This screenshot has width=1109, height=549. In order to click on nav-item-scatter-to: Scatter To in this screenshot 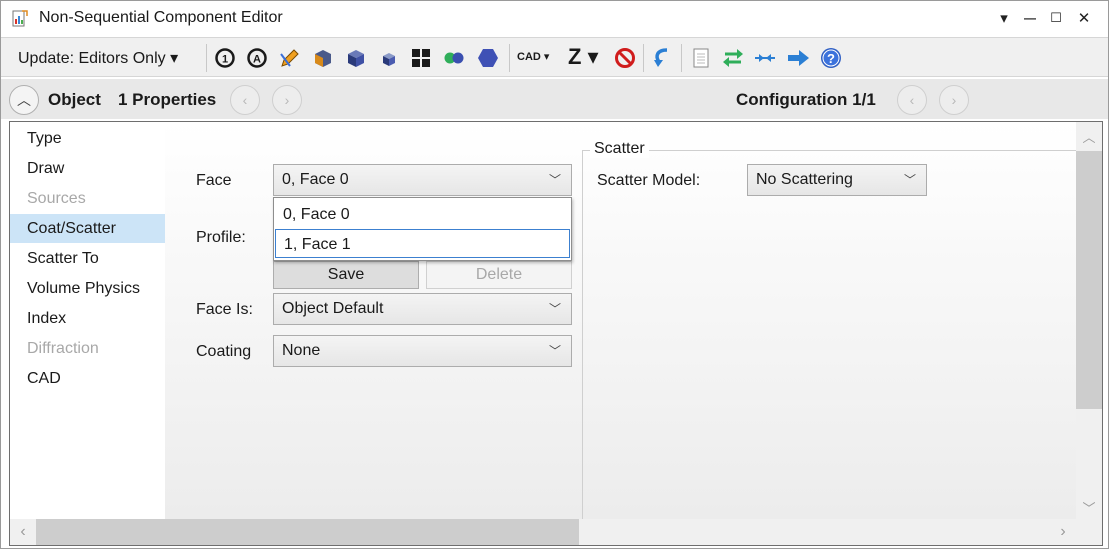, I will do `click(87, 258)`.